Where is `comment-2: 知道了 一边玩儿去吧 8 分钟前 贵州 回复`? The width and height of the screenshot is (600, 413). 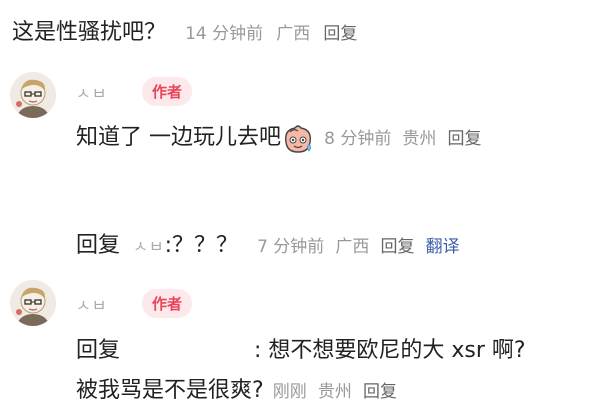
comment-2: 知道了 一边玩儿去吧 8 分钟前 贵州 回复 is located at coordinates (338, 138).